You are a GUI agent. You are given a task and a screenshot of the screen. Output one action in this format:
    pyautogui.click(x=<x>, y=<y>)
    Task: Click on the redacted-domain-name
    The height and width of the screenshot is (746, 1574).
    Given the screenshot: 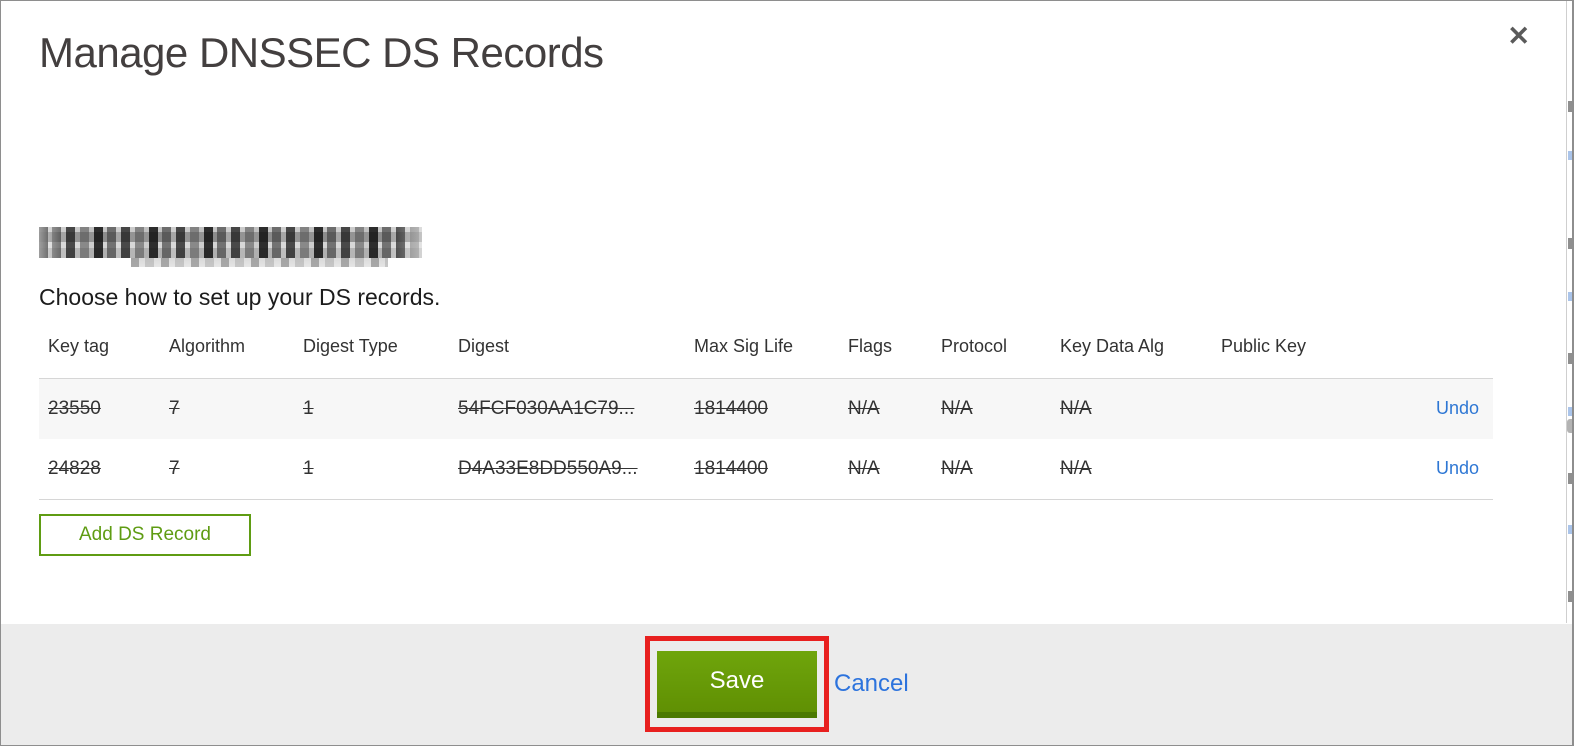 What is the action you would take?
    pyautogui.click(x=230, y=242)
    